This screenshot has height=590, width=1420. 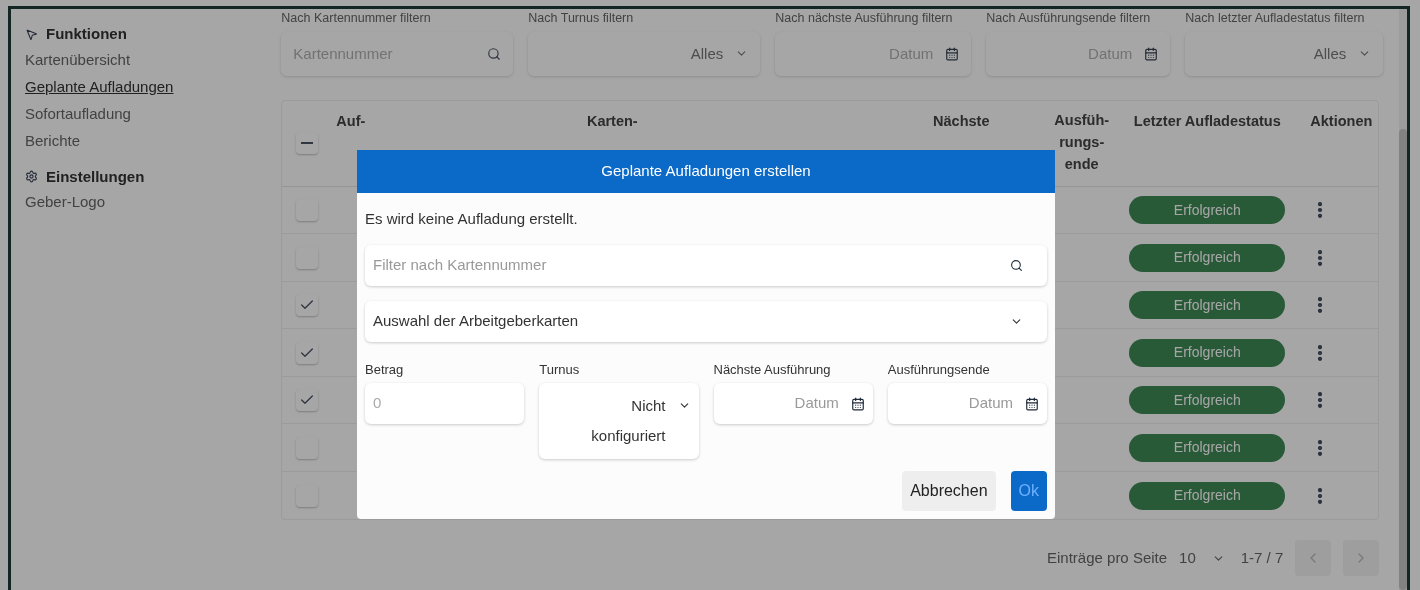 I want to click on scrollbar, so click(x=1403, y=299).